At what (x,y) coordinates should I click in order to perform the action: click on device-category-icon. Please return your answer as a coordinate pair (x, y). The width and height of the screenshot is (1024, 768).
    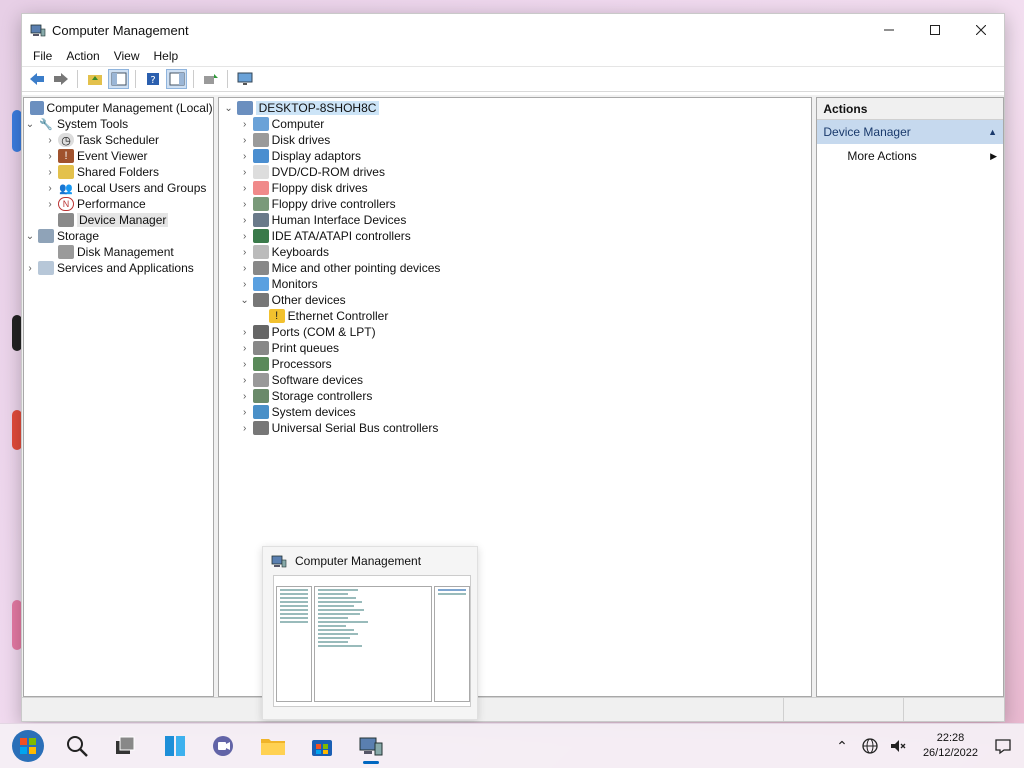
    Looking at the image, I should click on (260, 396).